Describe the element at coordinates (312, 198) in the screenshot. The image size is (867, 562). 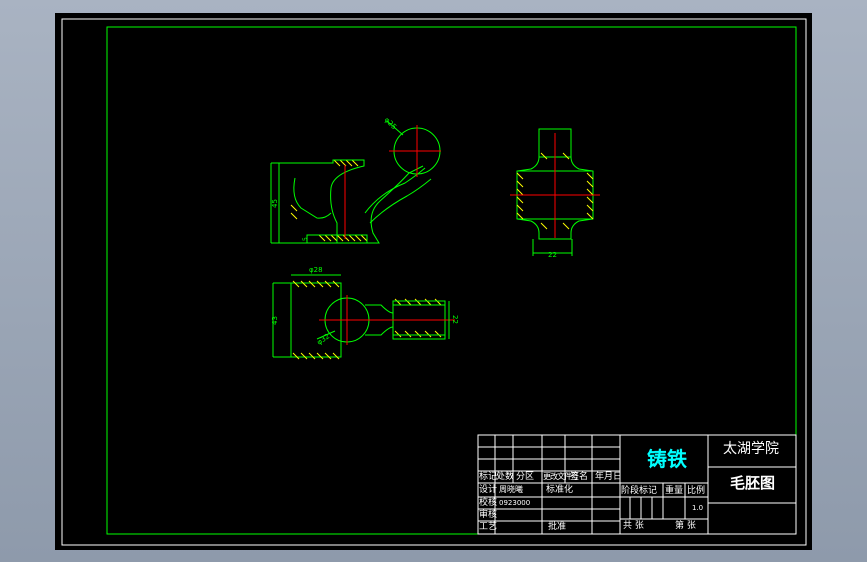
I see `front-inner-curve` at that location.